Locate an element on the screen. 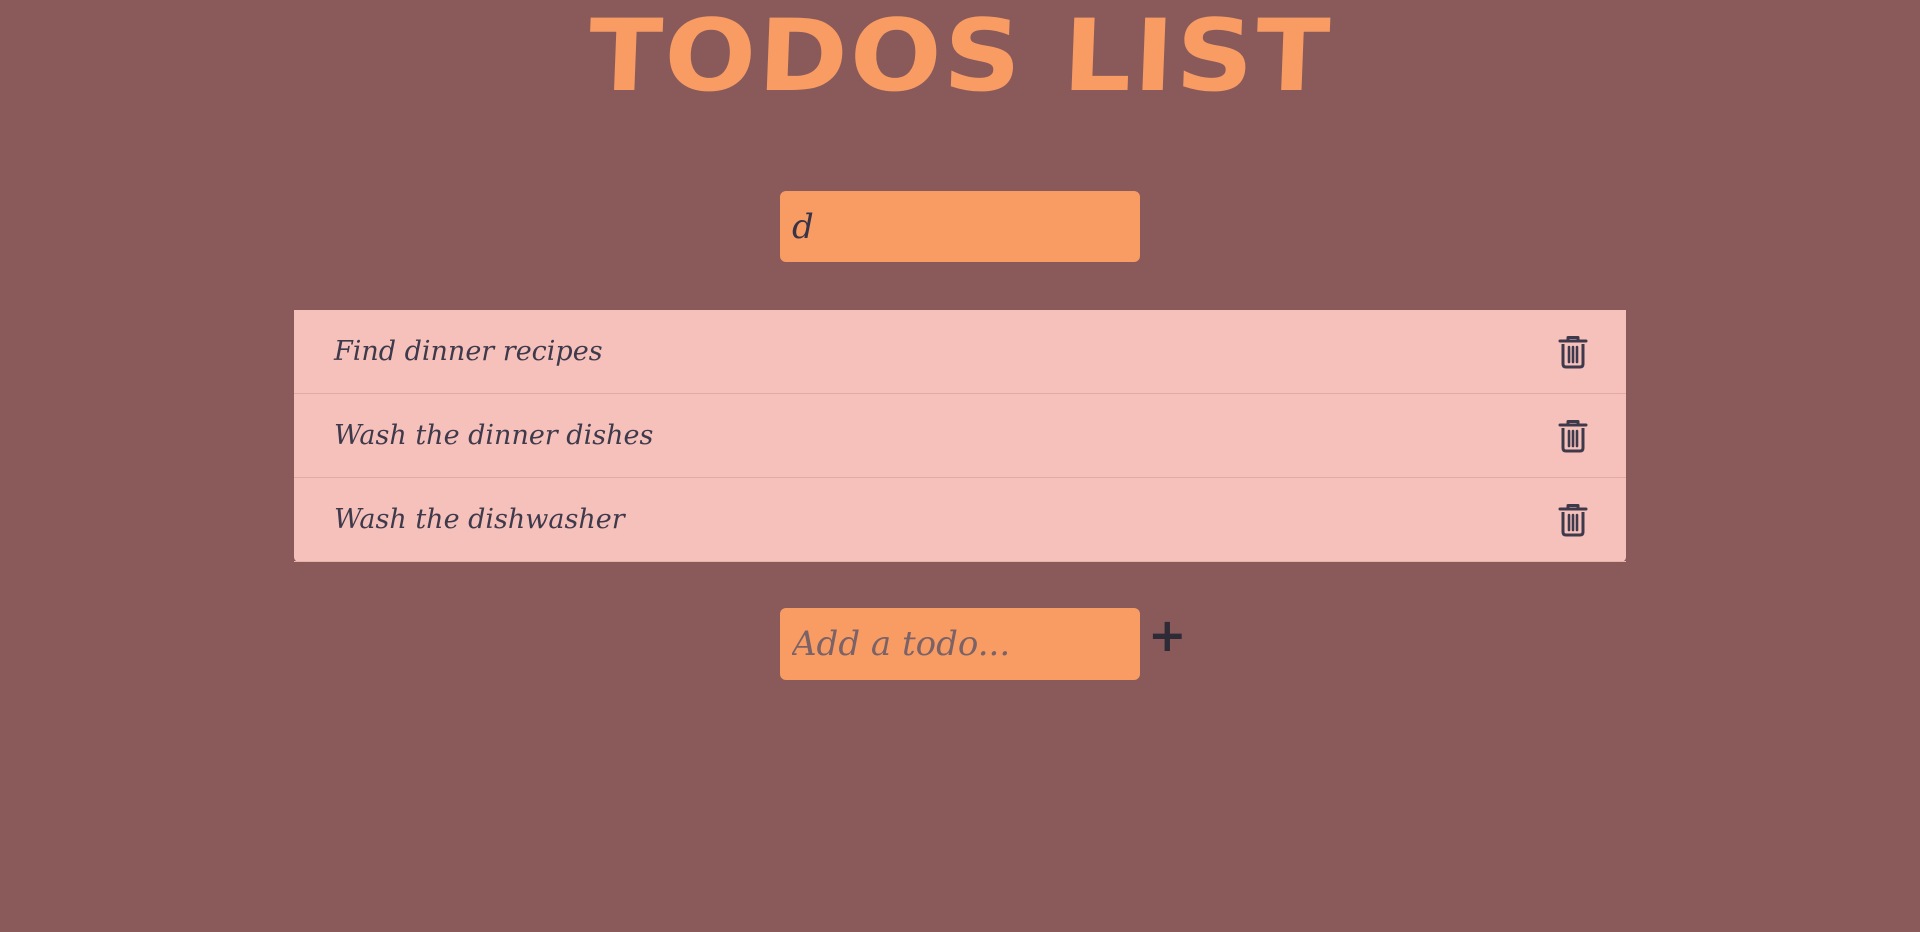  add-todo-form is located at coordinates (960, 644).